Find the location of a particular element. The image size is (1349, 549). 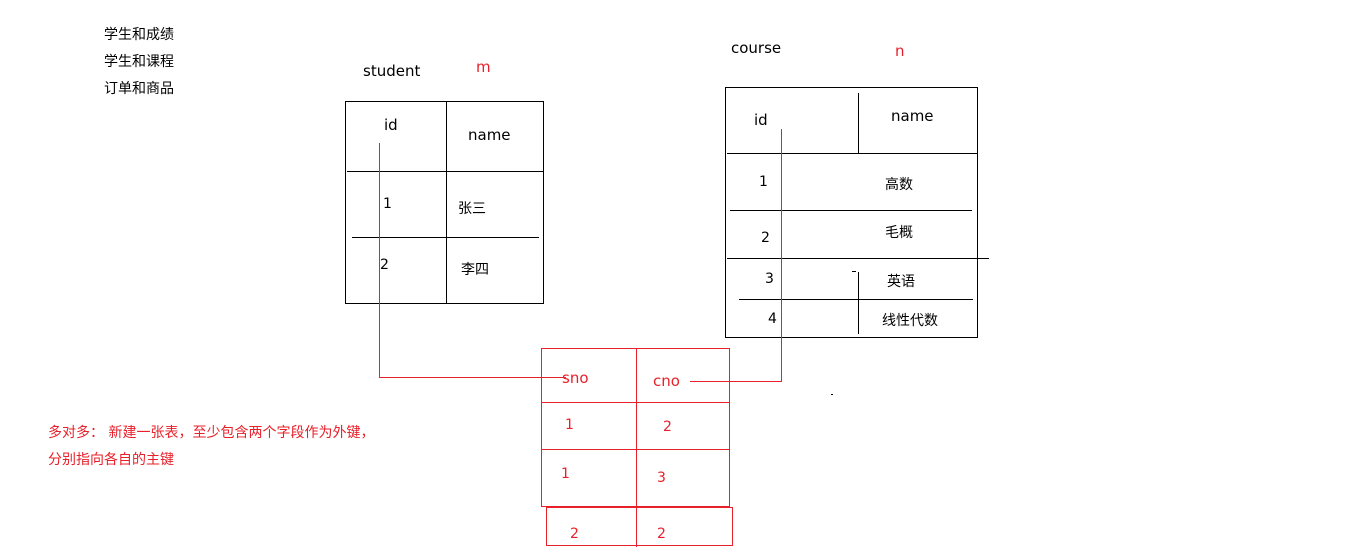

fk-line-course-horizontal is located at coordinates (736, 381).